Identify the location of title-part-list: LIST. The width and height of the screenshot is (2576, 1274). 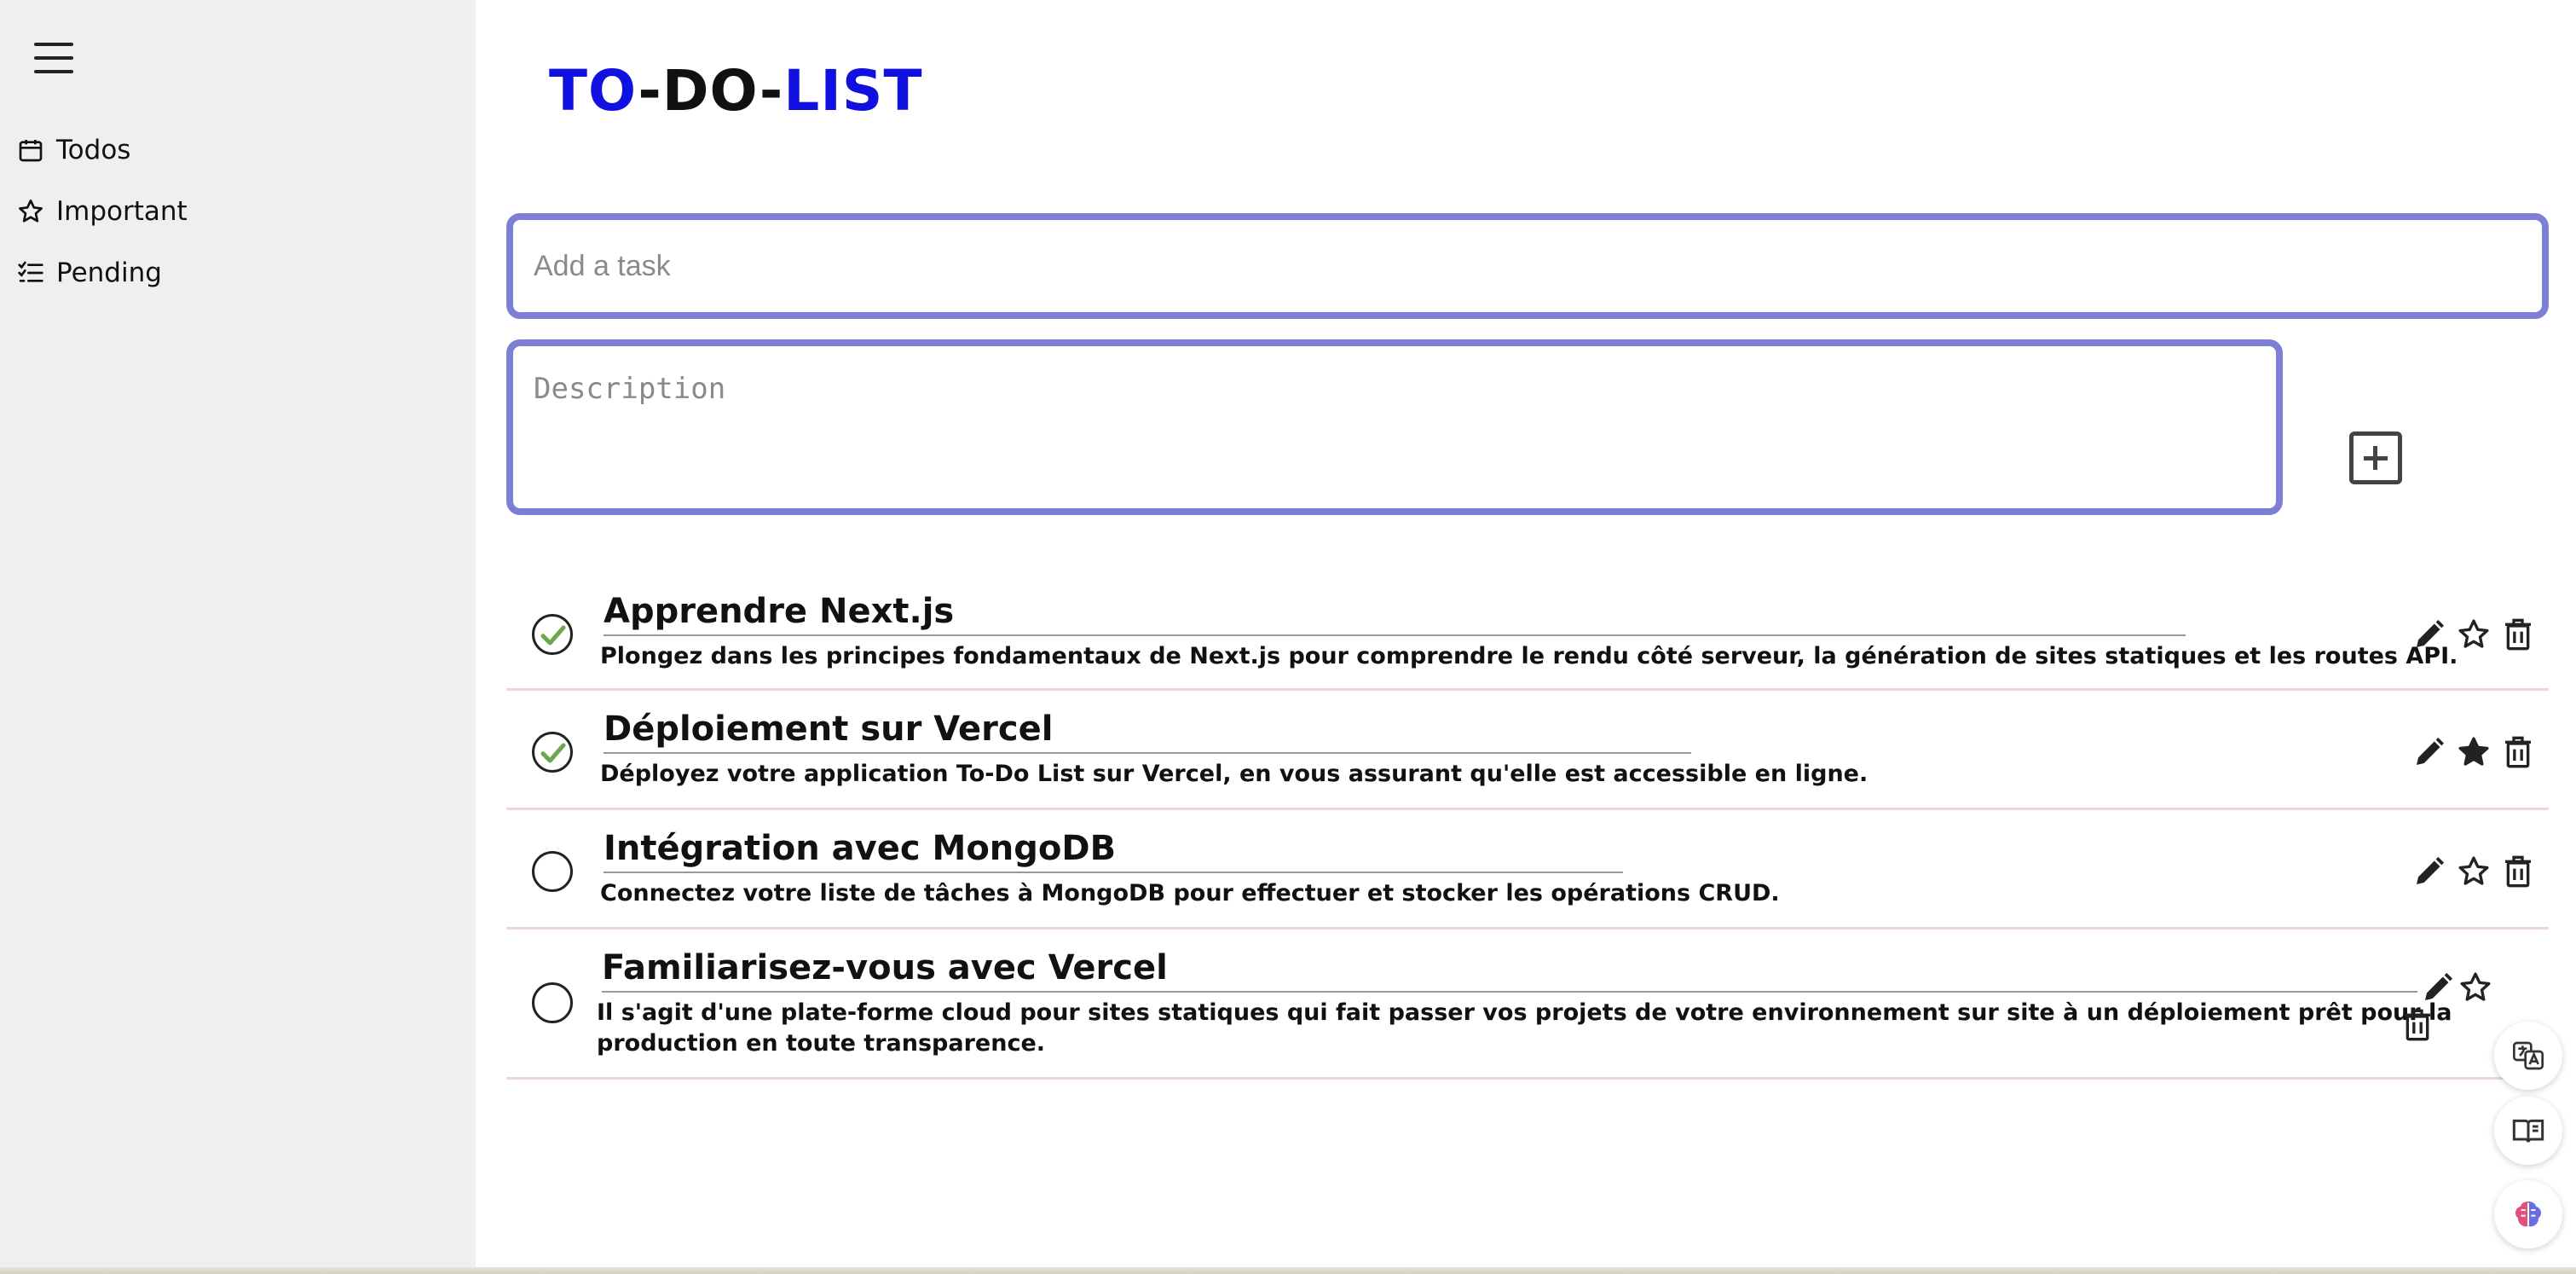
(853, 91).